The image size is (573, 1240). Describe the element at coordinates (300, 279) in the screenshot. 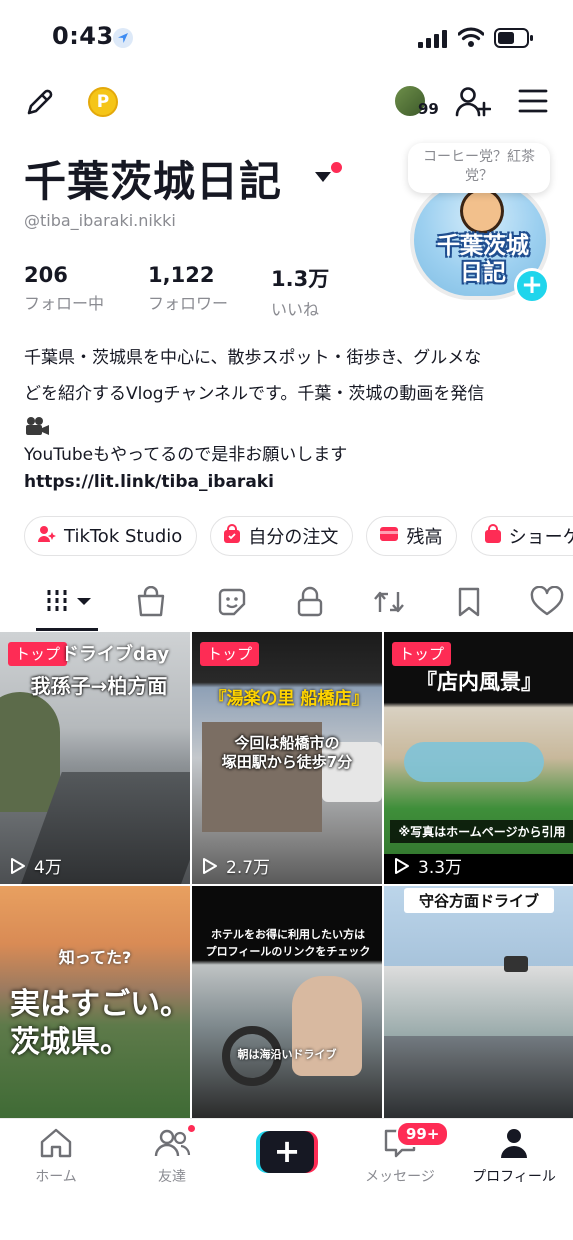

I see `likes-count: 1.3万` at that location.